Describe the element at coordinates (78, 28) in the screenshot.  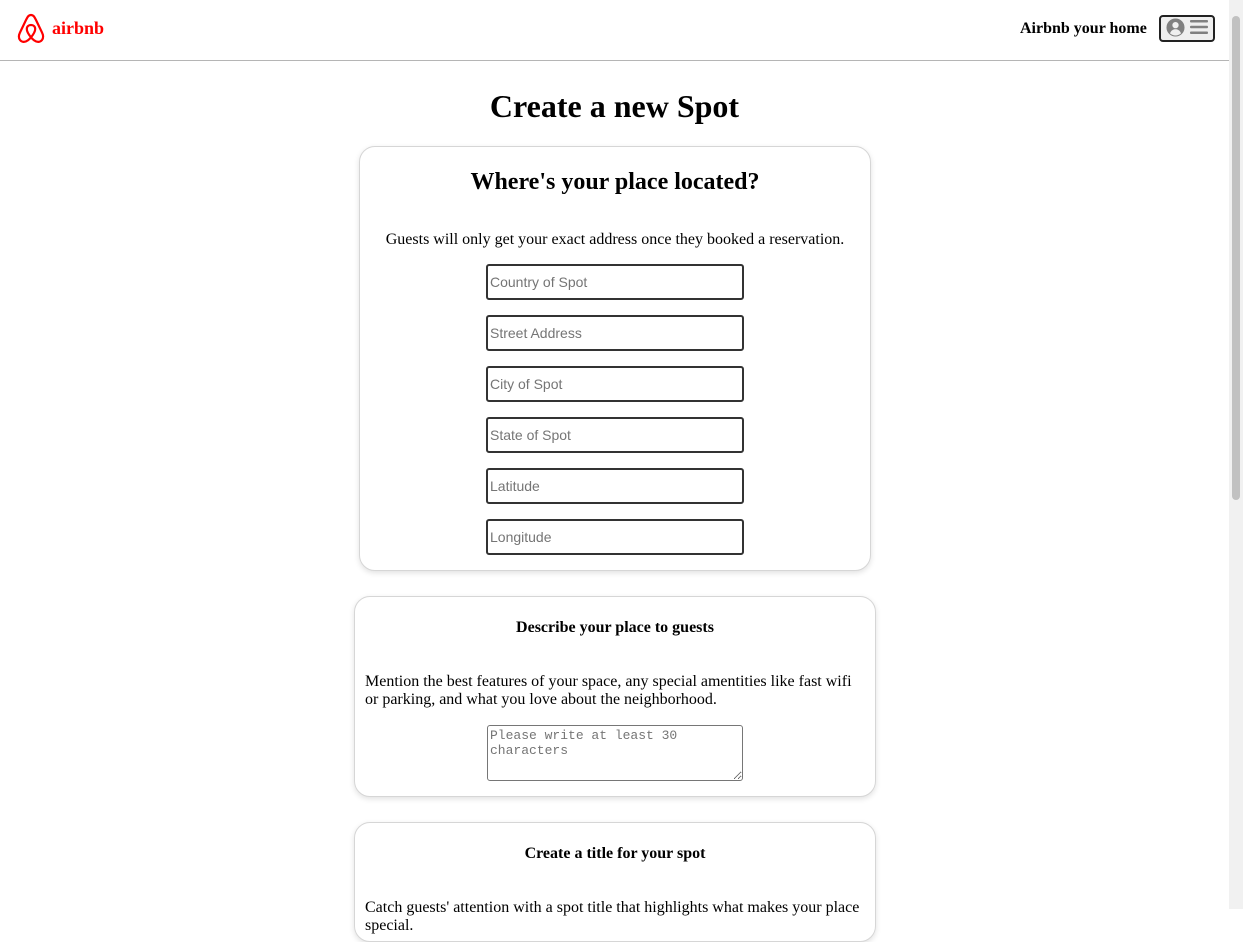
I see `brand-name: airbnb` at that location.